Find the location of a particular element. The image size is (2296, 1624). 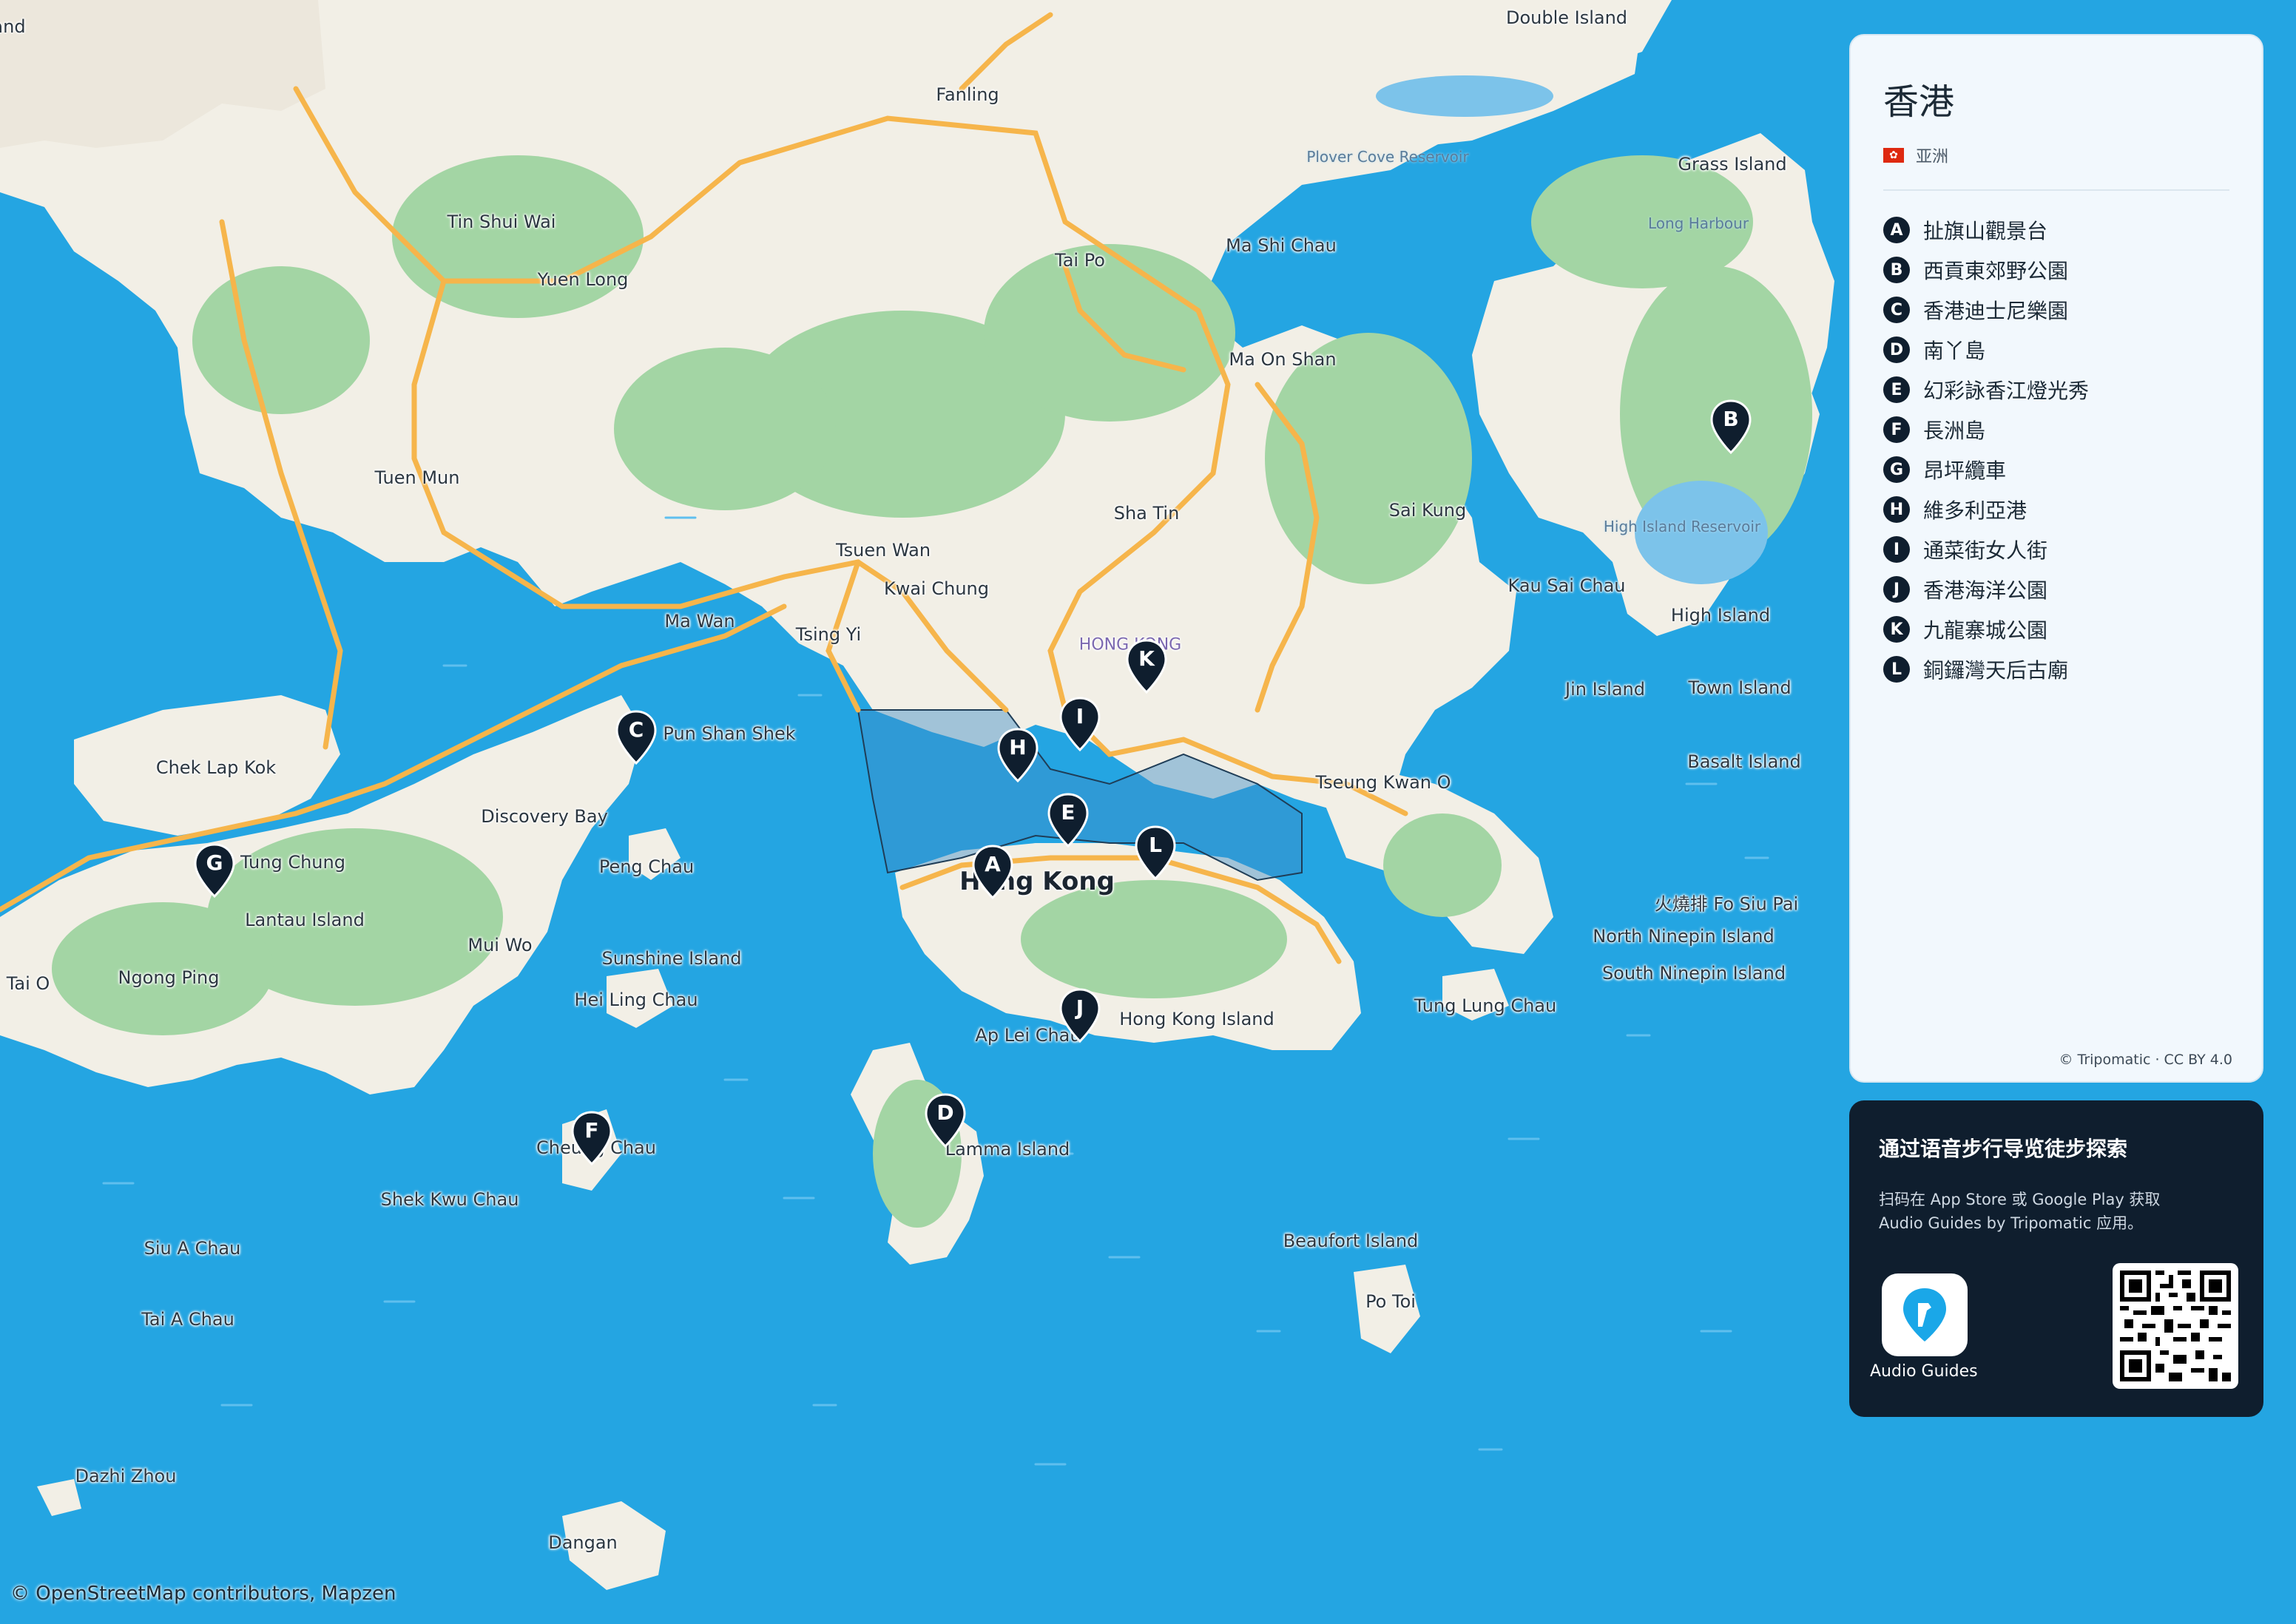

destination-region: ✿ 亚洲 is located at coordinates (2056, 155).